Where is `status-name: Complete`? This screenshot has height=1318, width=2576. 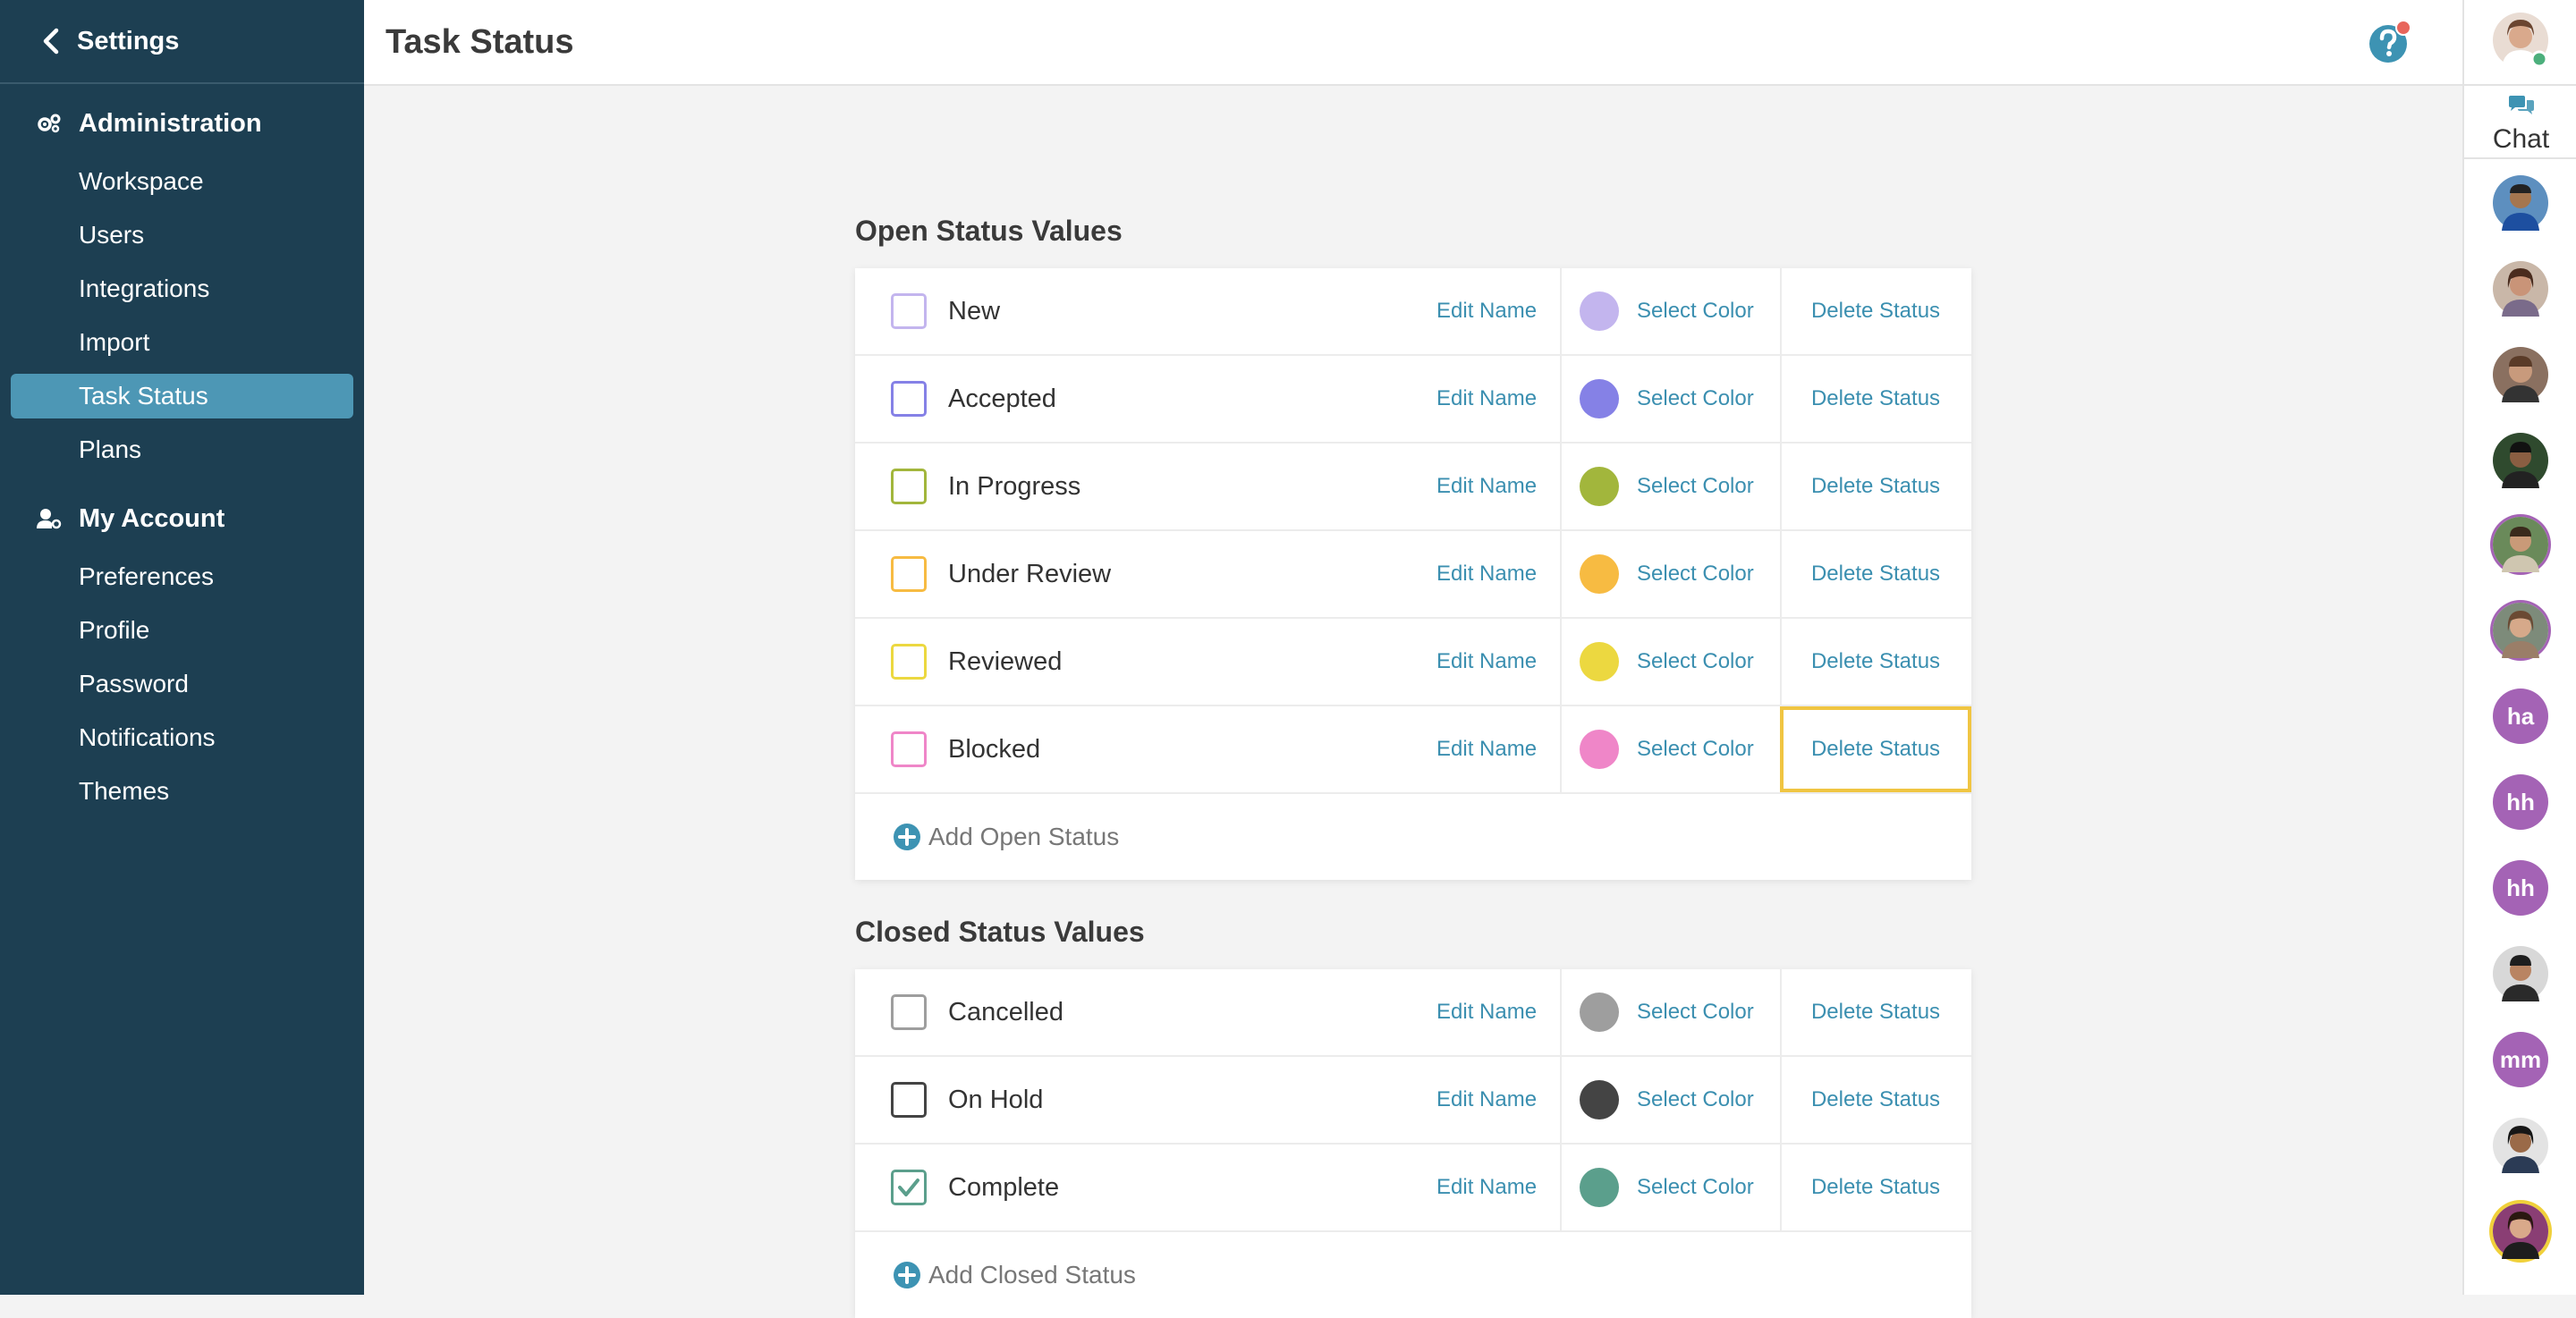
status-name: Complete is located at coordinates (1004, 1187).